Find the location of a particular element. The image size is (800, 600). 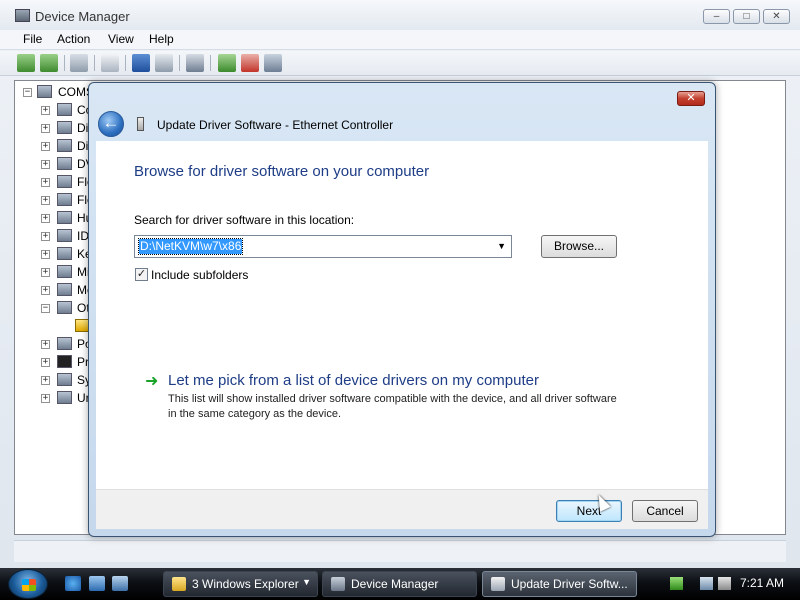

action-pane-icon is located at coordinates (164, 63).